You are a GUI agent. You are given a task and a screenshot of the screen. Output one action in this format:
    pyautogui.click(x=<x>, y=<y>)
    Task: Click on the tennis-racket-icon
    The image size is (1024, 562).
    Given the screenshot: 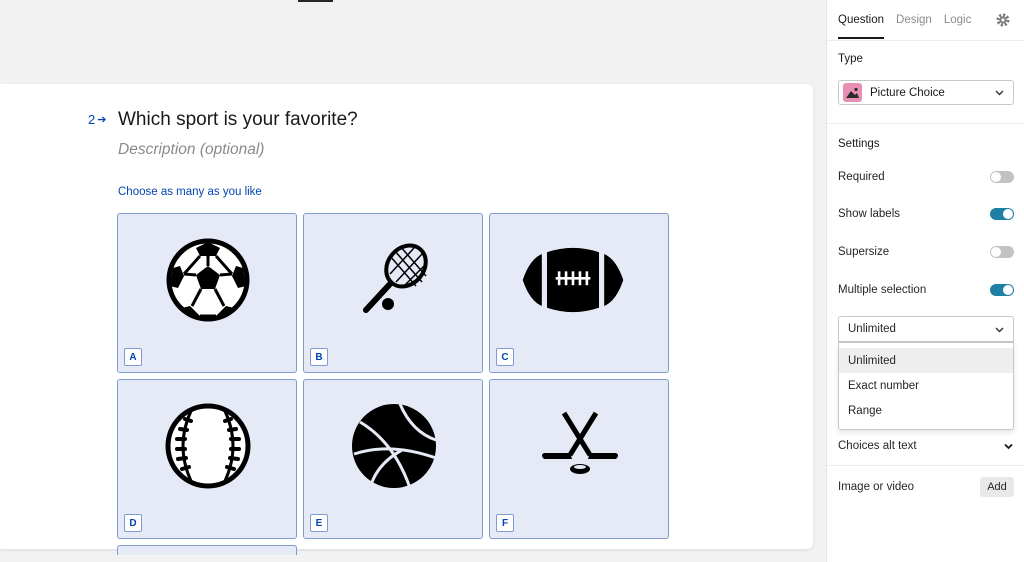 What is the action you would take?
    pyautogui.click(x=394, y=280)
    